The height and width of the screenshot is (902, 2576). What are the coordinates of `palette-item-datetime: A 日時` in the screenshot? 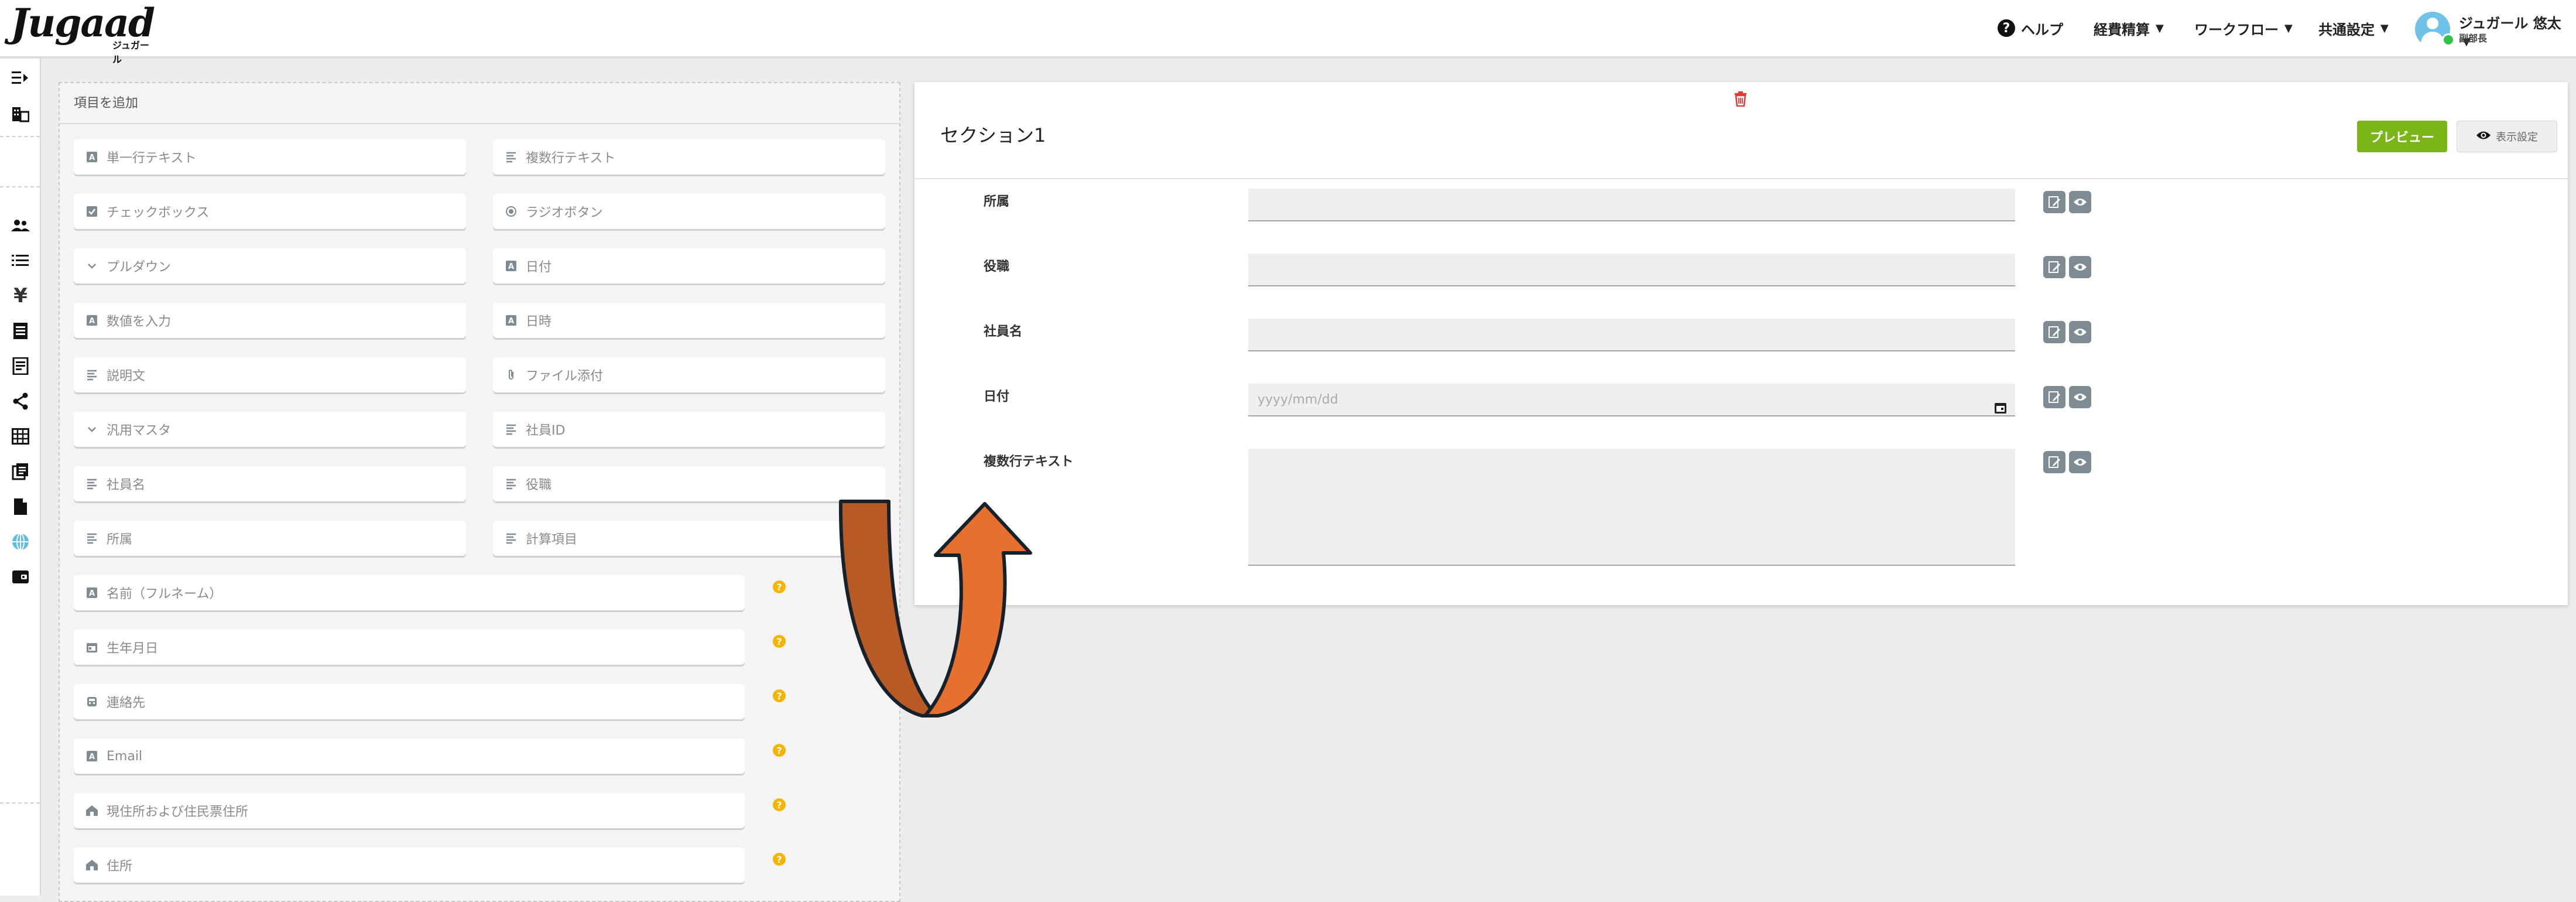 It's located at (689, 320).